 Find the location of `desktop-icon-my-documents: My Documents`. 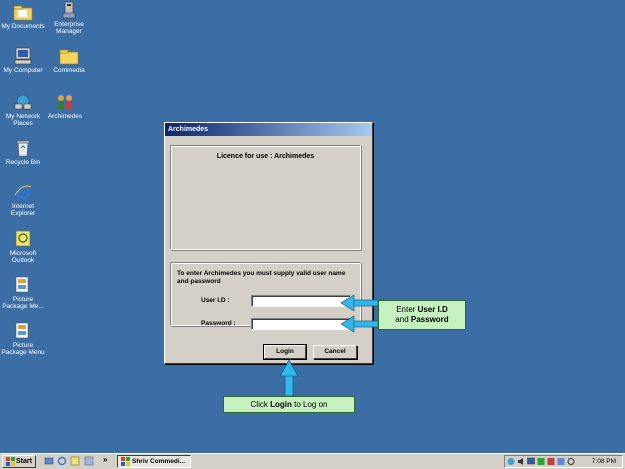

desktop-icon-my-documents: My Documents is located at coordinates (23, 16).